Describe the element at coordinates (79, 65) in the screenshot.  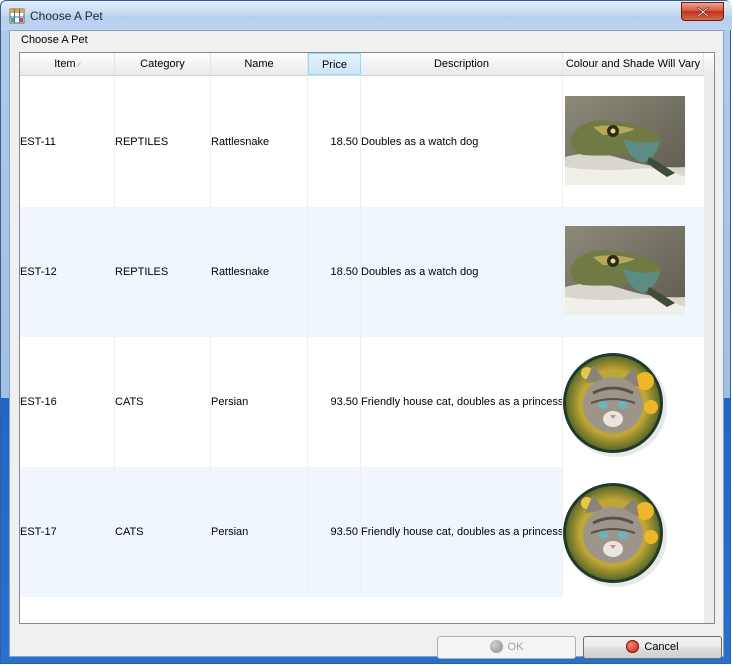
I see `sort-indicator-icon: ⁄` at that location.